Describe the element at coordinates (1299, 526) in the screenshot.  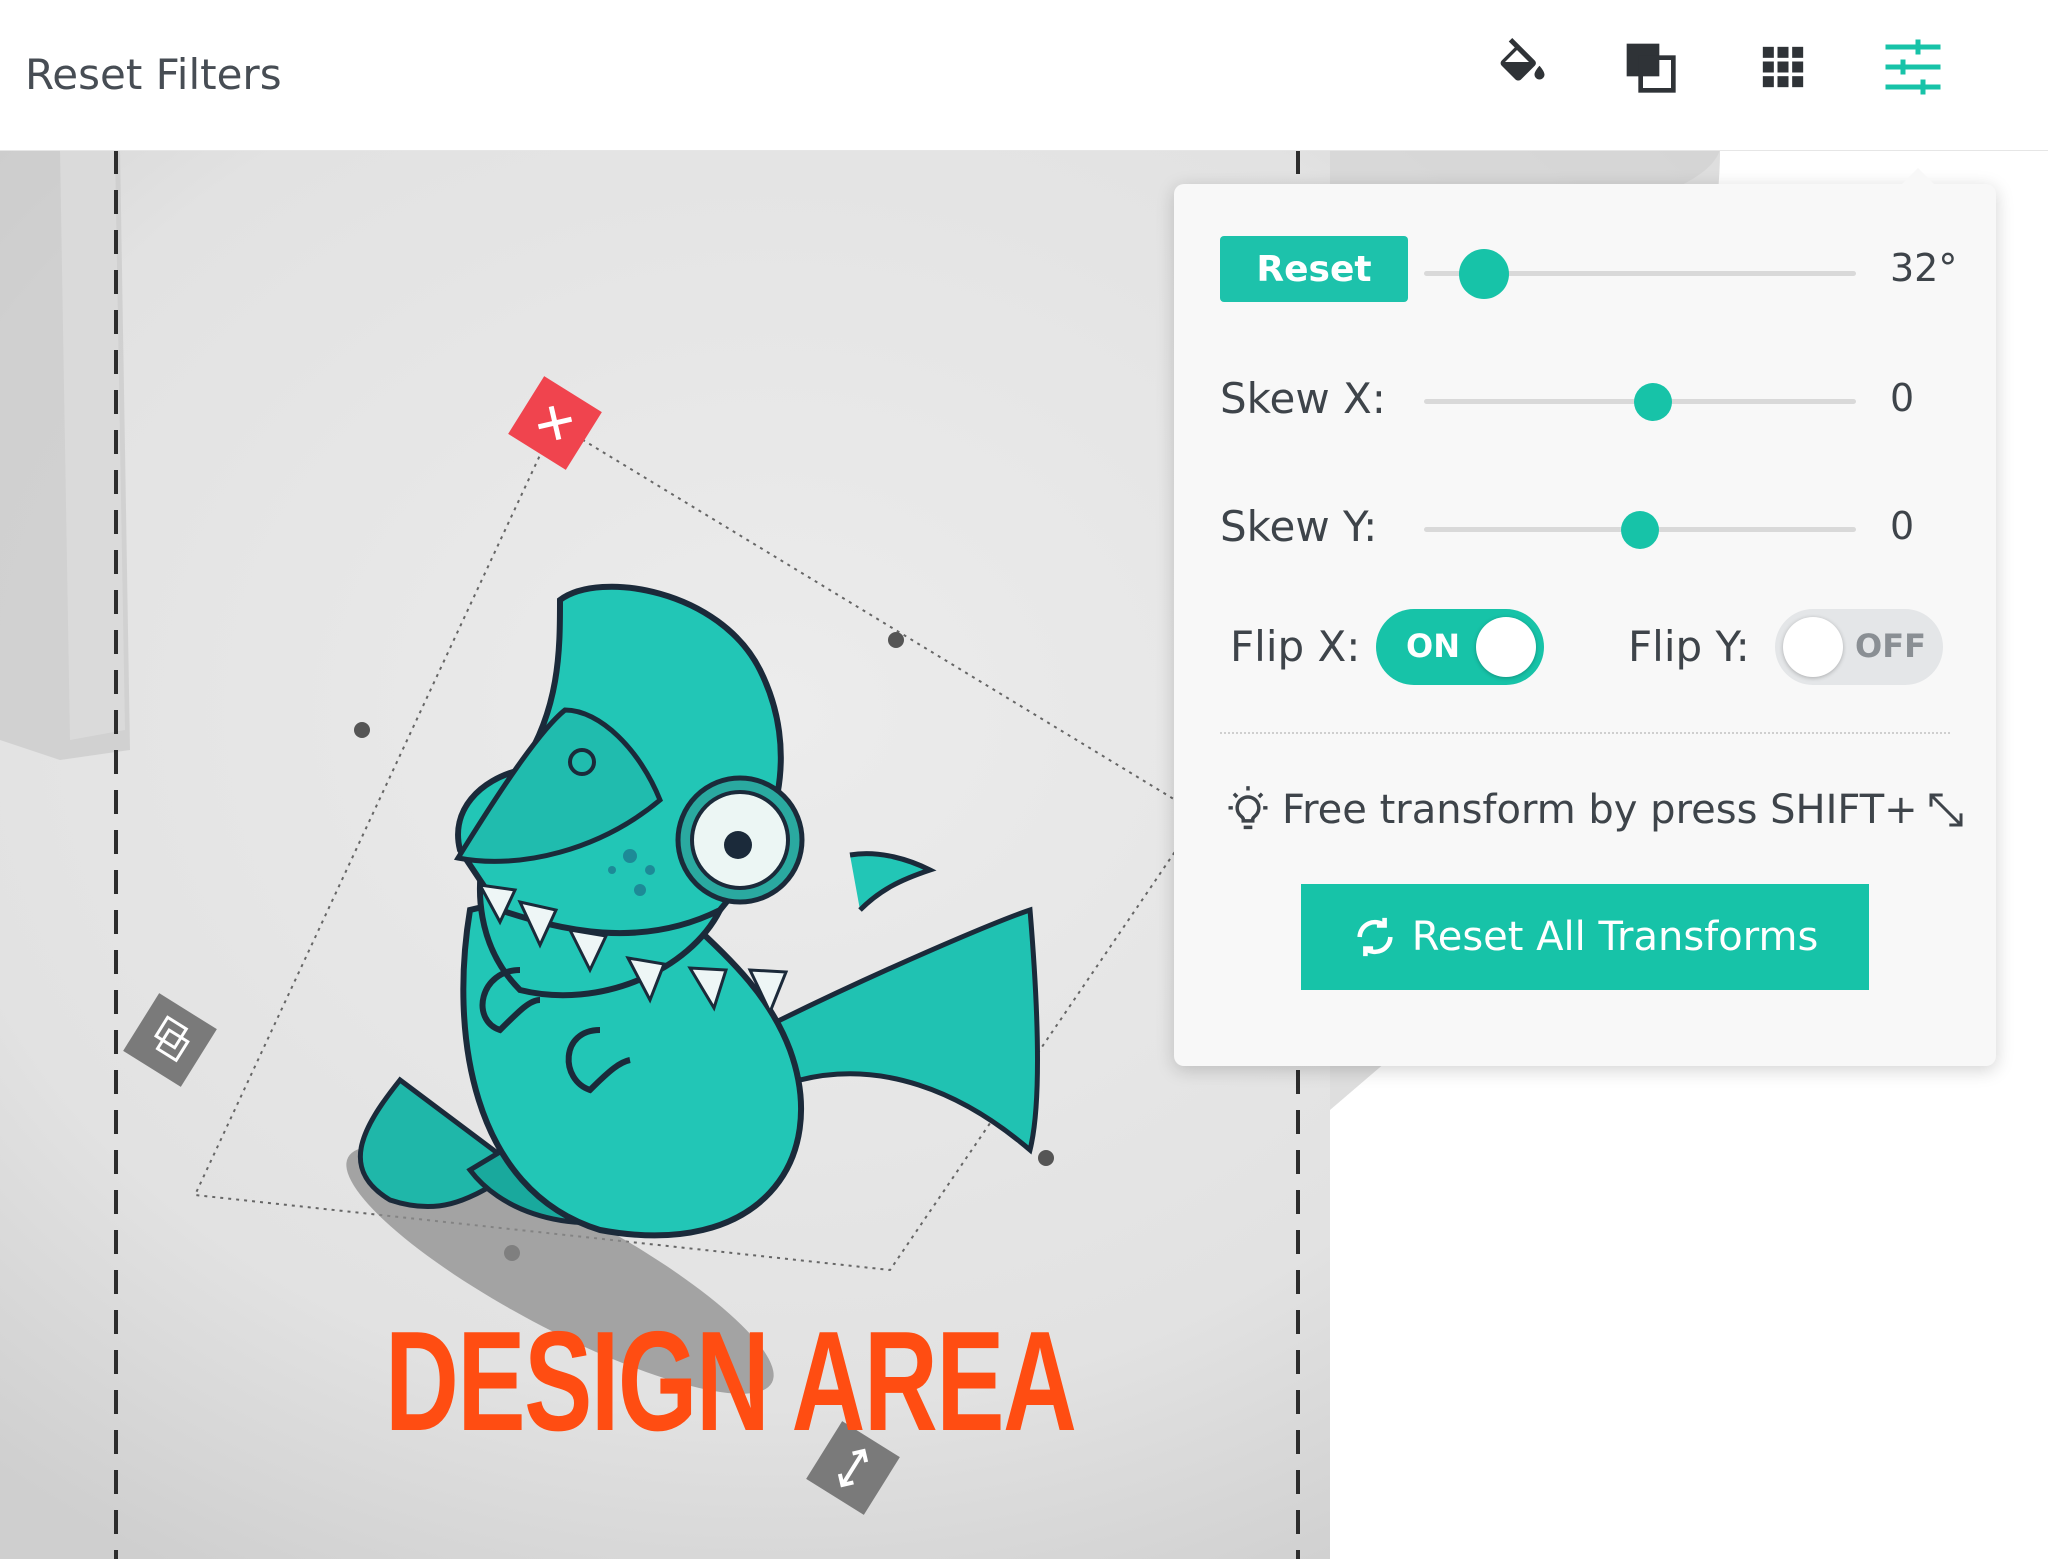
I see `skew-y-label: Skew Y:` at that location.